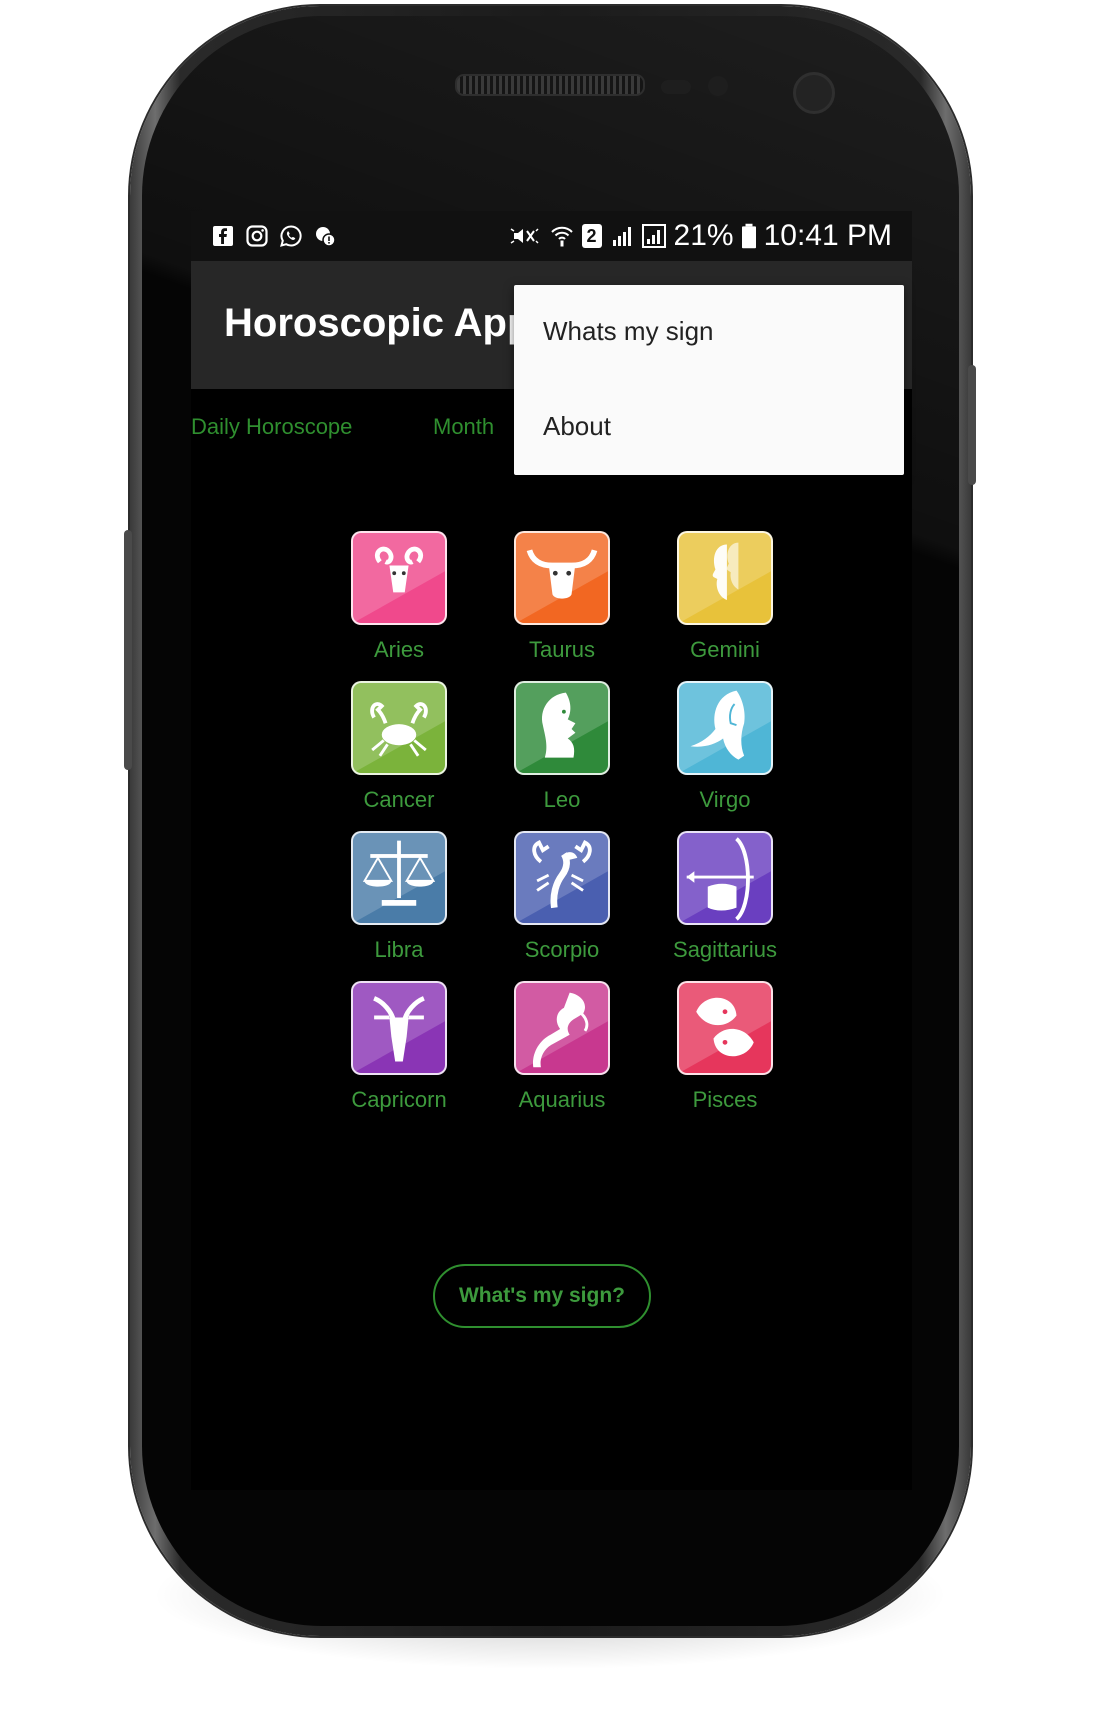  I want to click on scorpion-icon-glyph, so click(562, 878).